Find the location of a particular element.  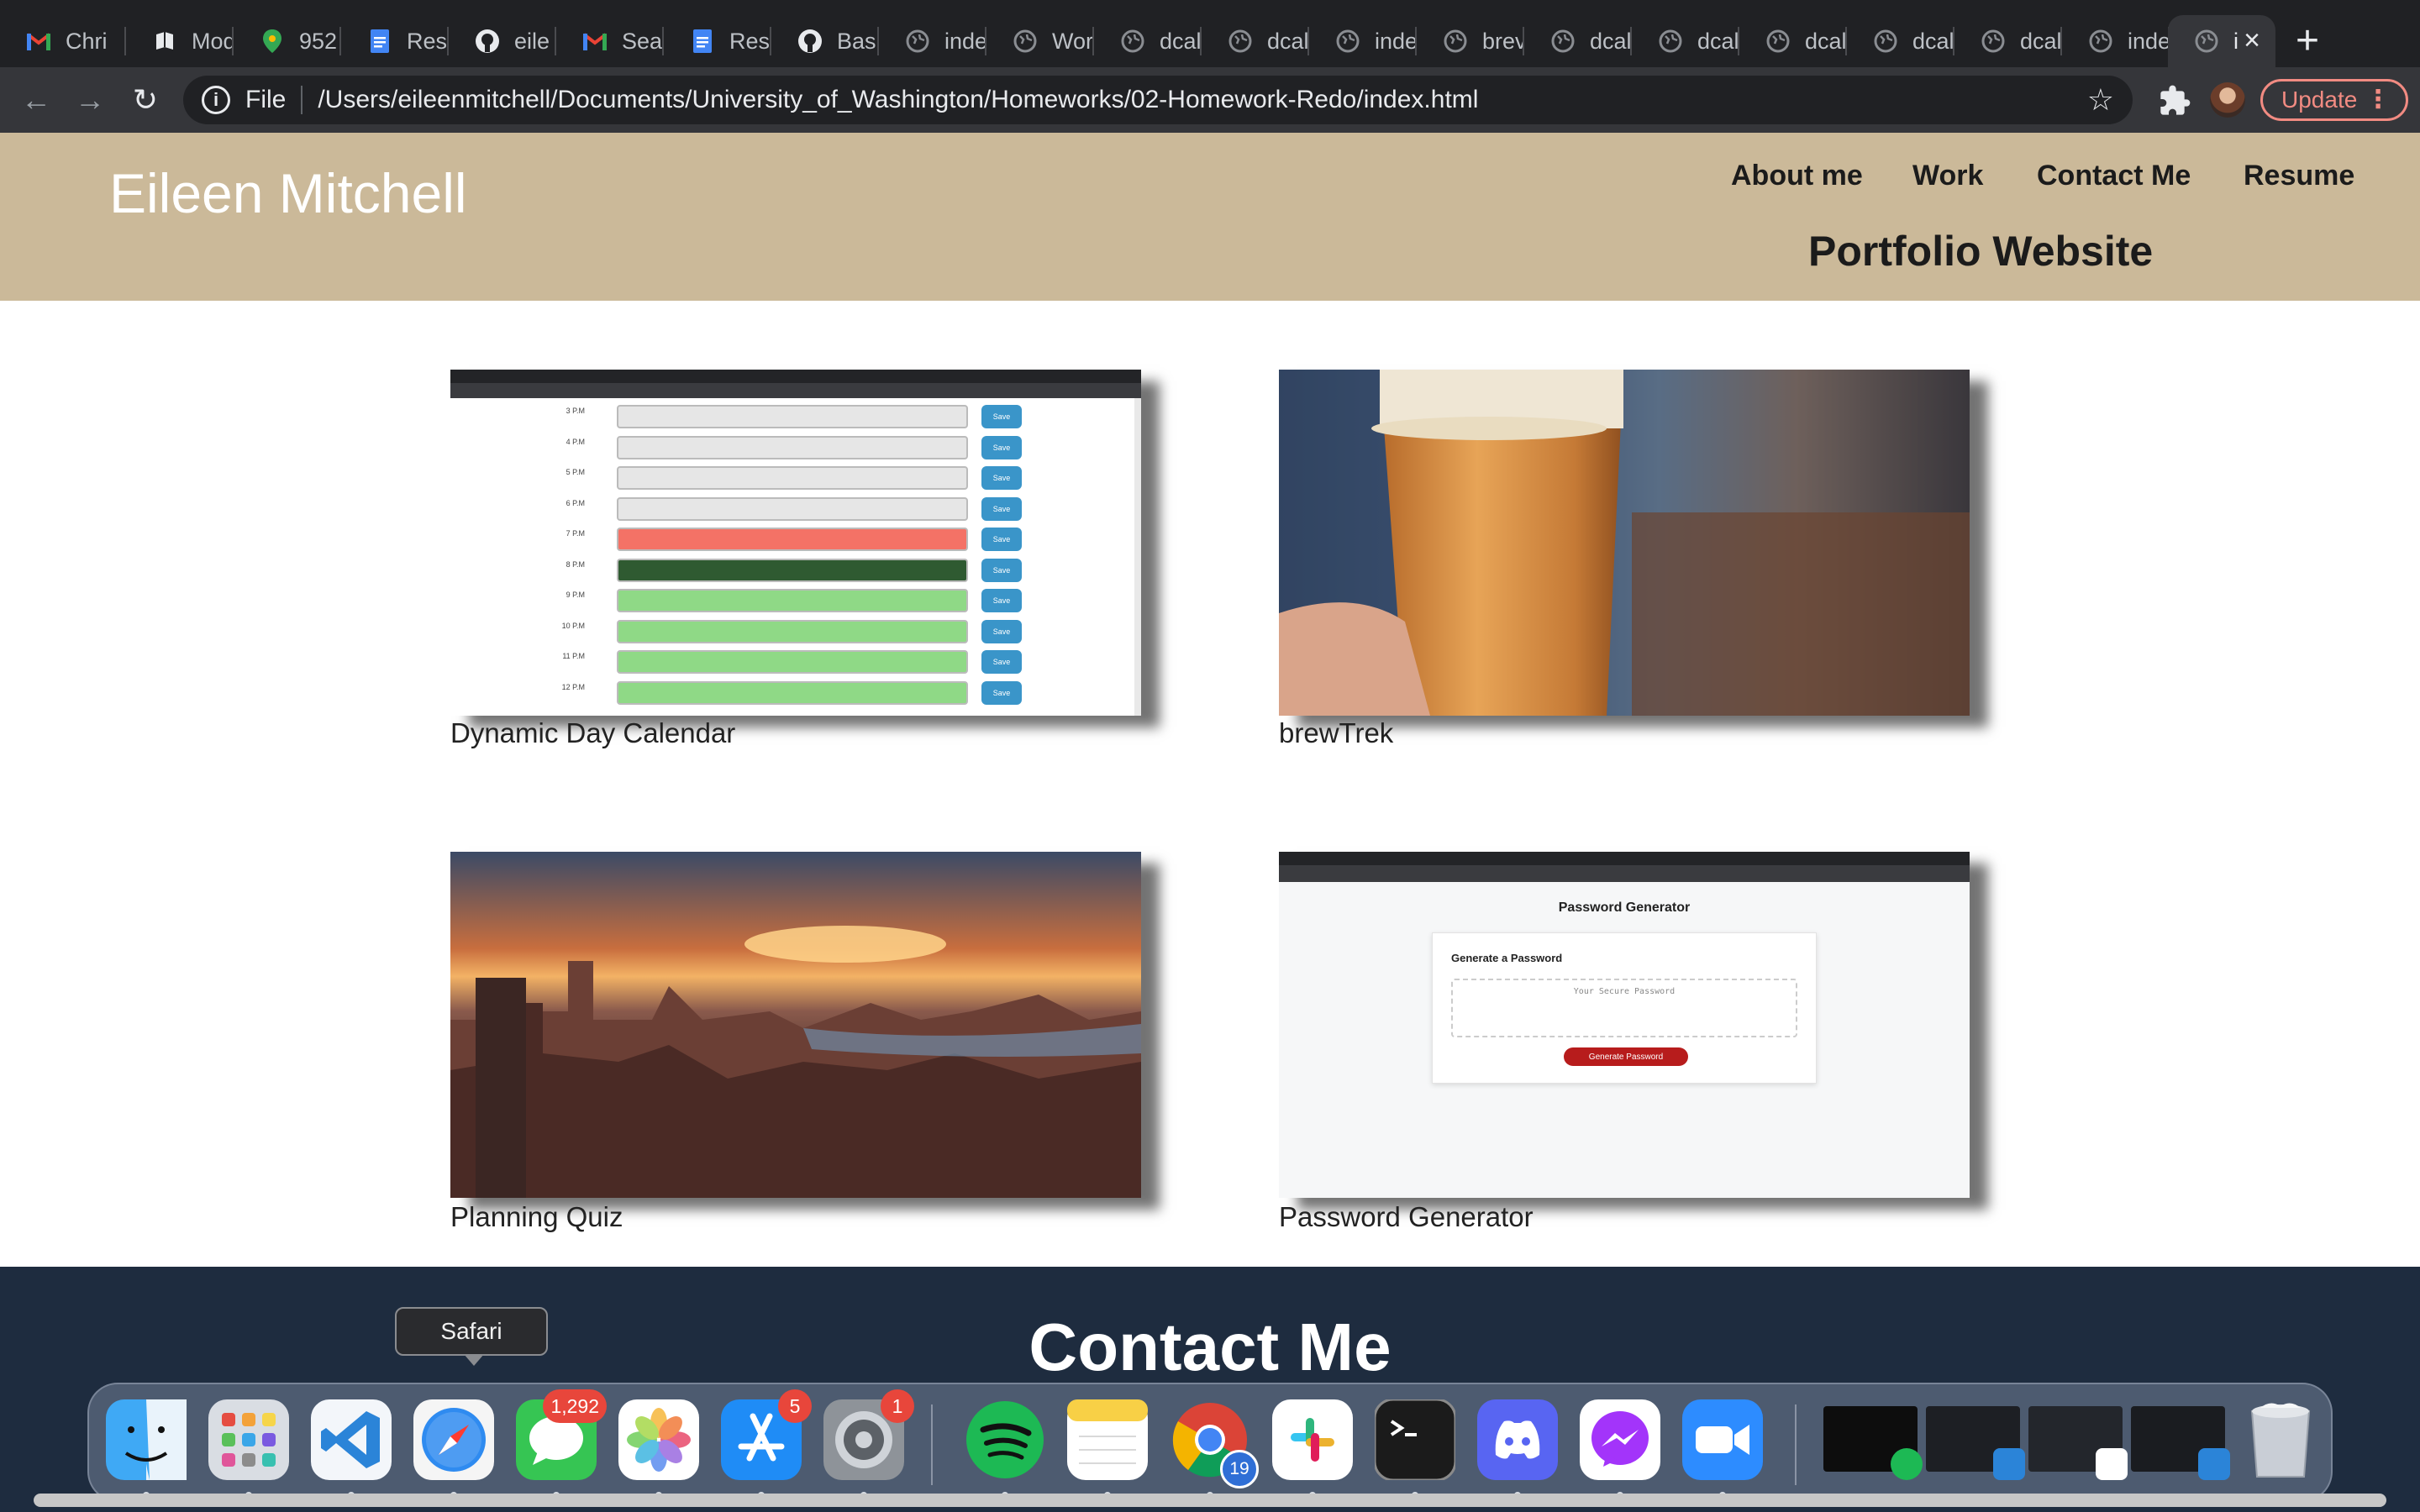

discord-icon is located at coordinates (1517, 1449).